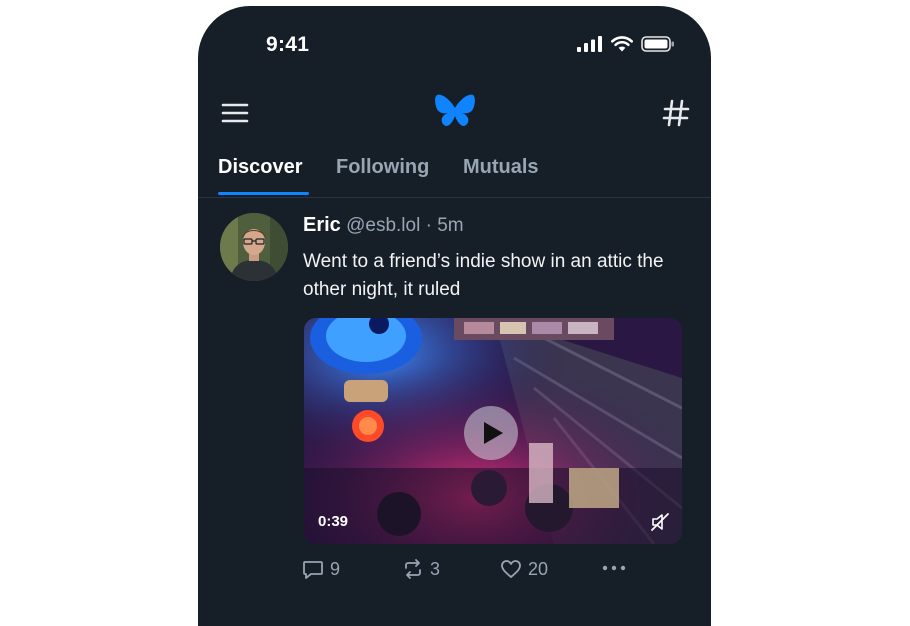  I want to click on active-tab-indicator, so click(263, 193).